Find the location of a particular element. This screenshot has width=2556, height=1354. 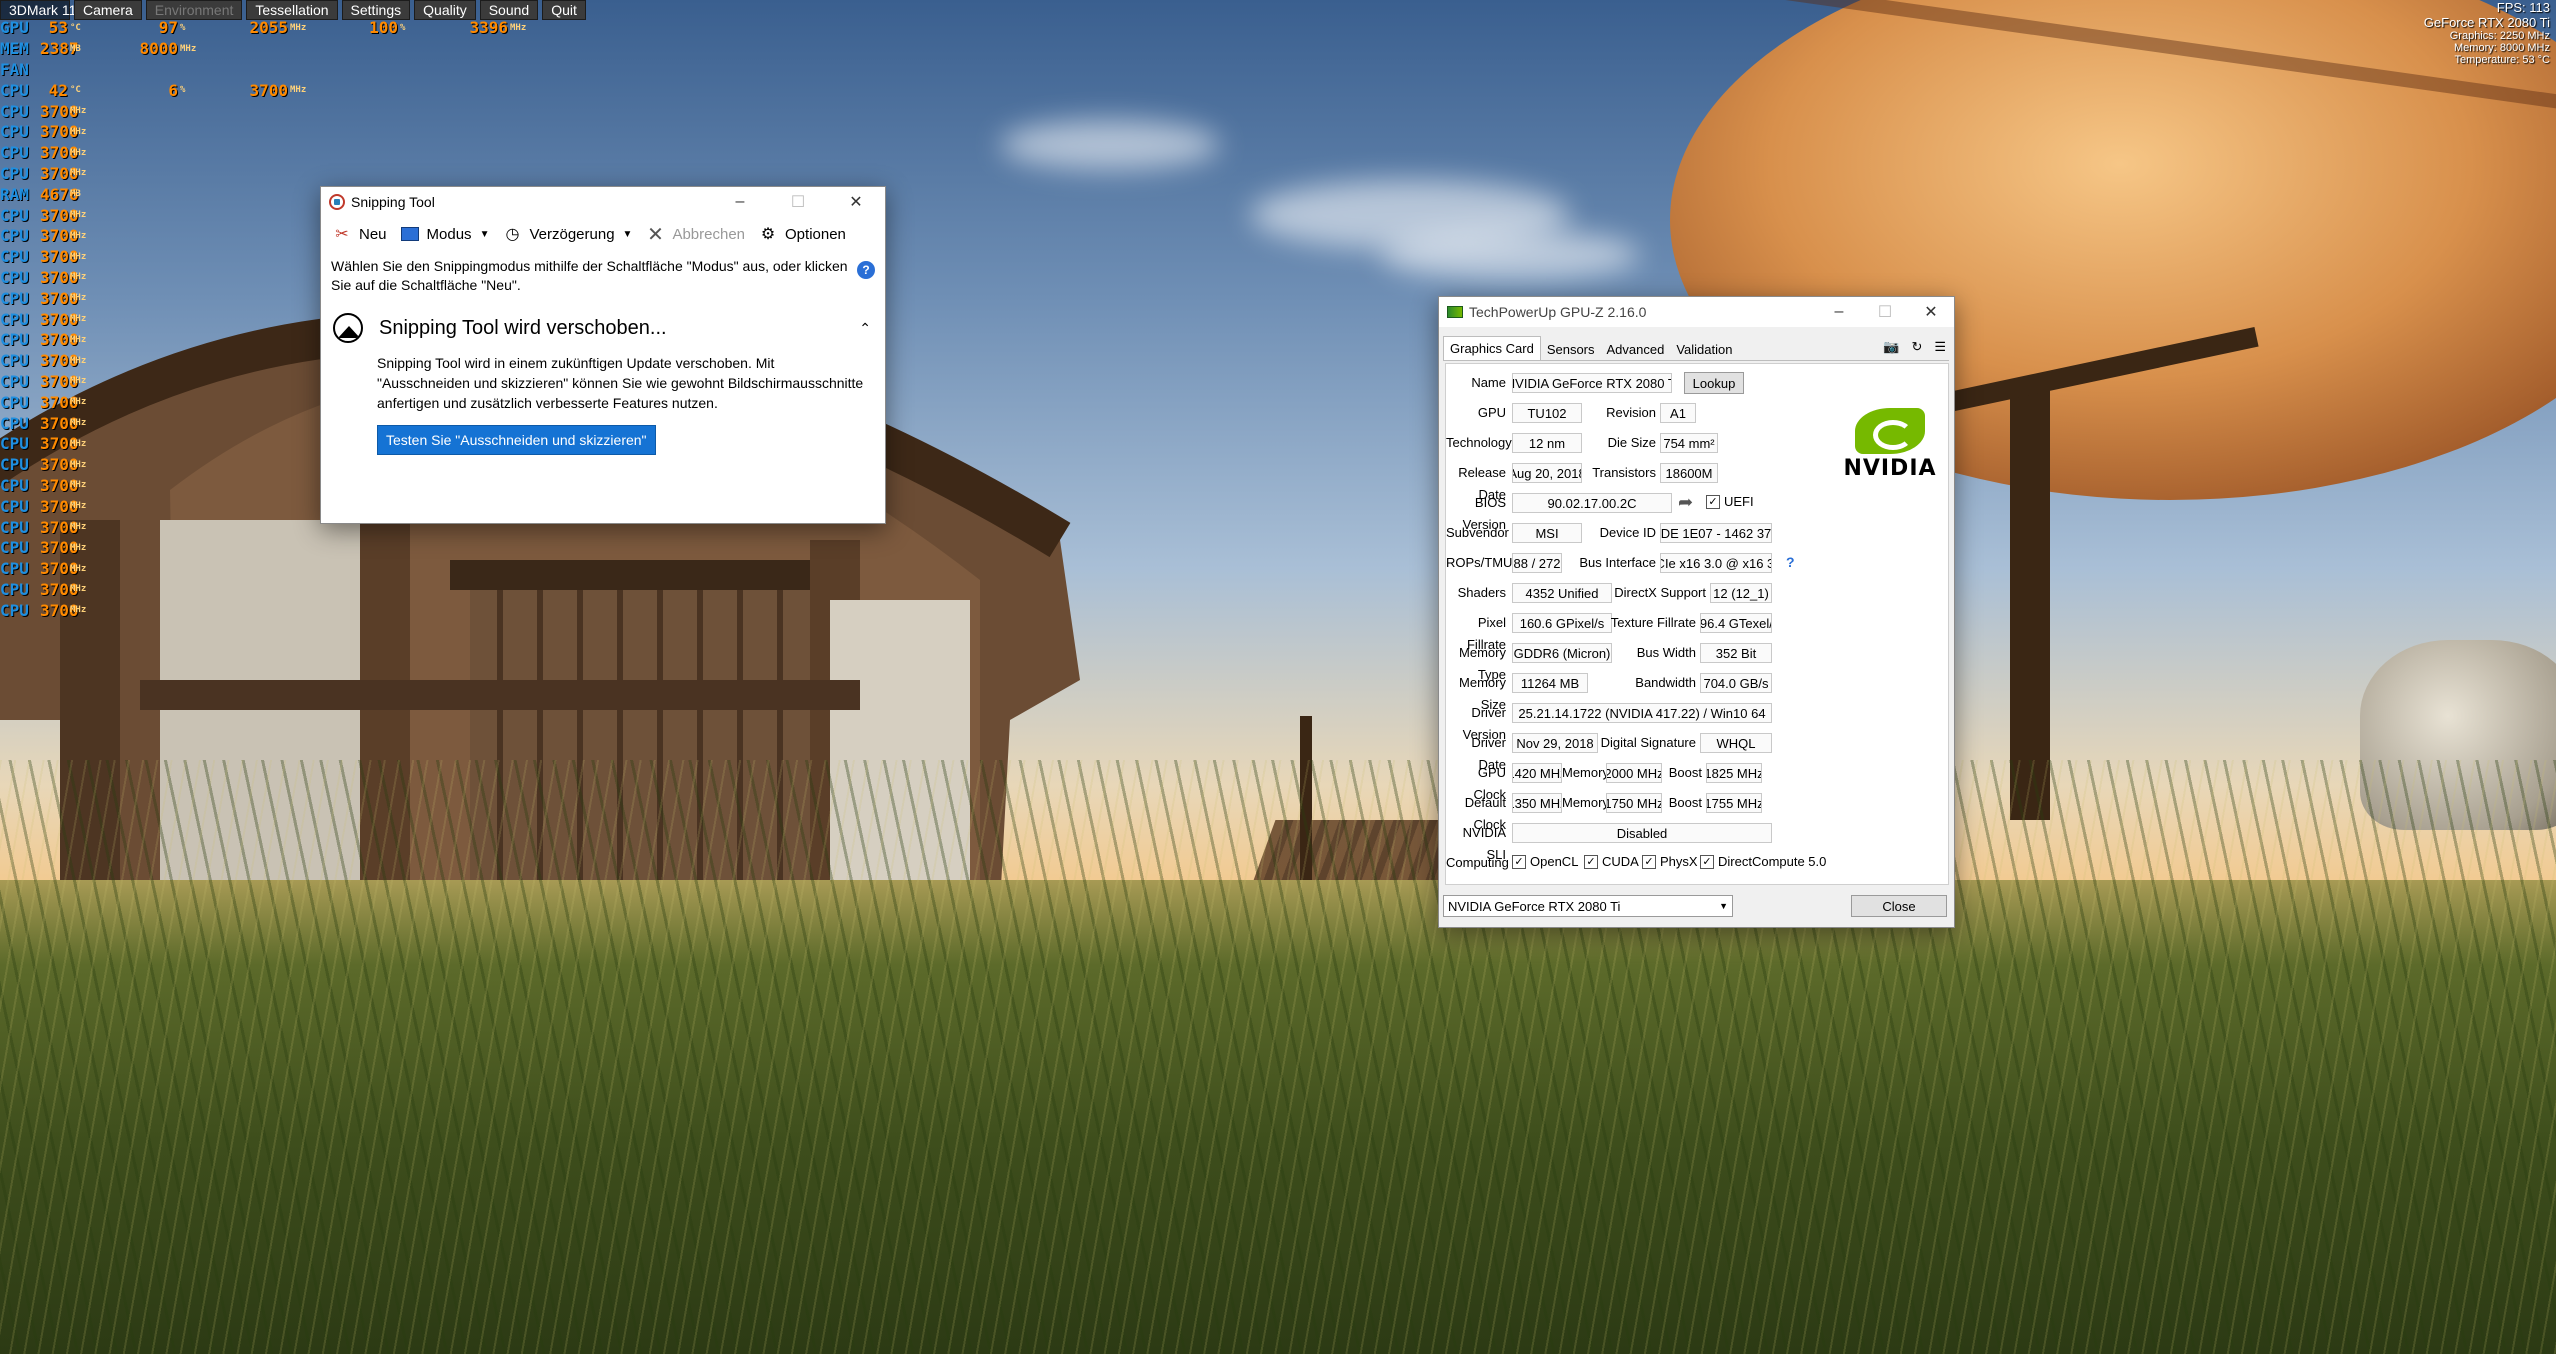

bus-width-value: 352 Bit is located at coordinates (1736, 653).